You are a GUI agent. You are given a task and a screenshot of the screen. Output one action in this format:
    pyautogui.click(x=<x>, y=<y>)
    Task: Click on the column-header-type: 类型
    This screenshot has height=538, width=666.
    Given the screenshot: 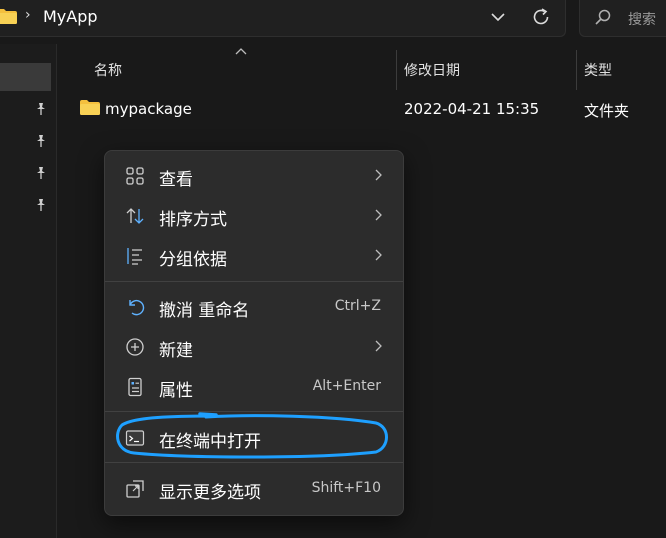 What is the action you would take?
    pyautogui.click(x=598, y=70)
    